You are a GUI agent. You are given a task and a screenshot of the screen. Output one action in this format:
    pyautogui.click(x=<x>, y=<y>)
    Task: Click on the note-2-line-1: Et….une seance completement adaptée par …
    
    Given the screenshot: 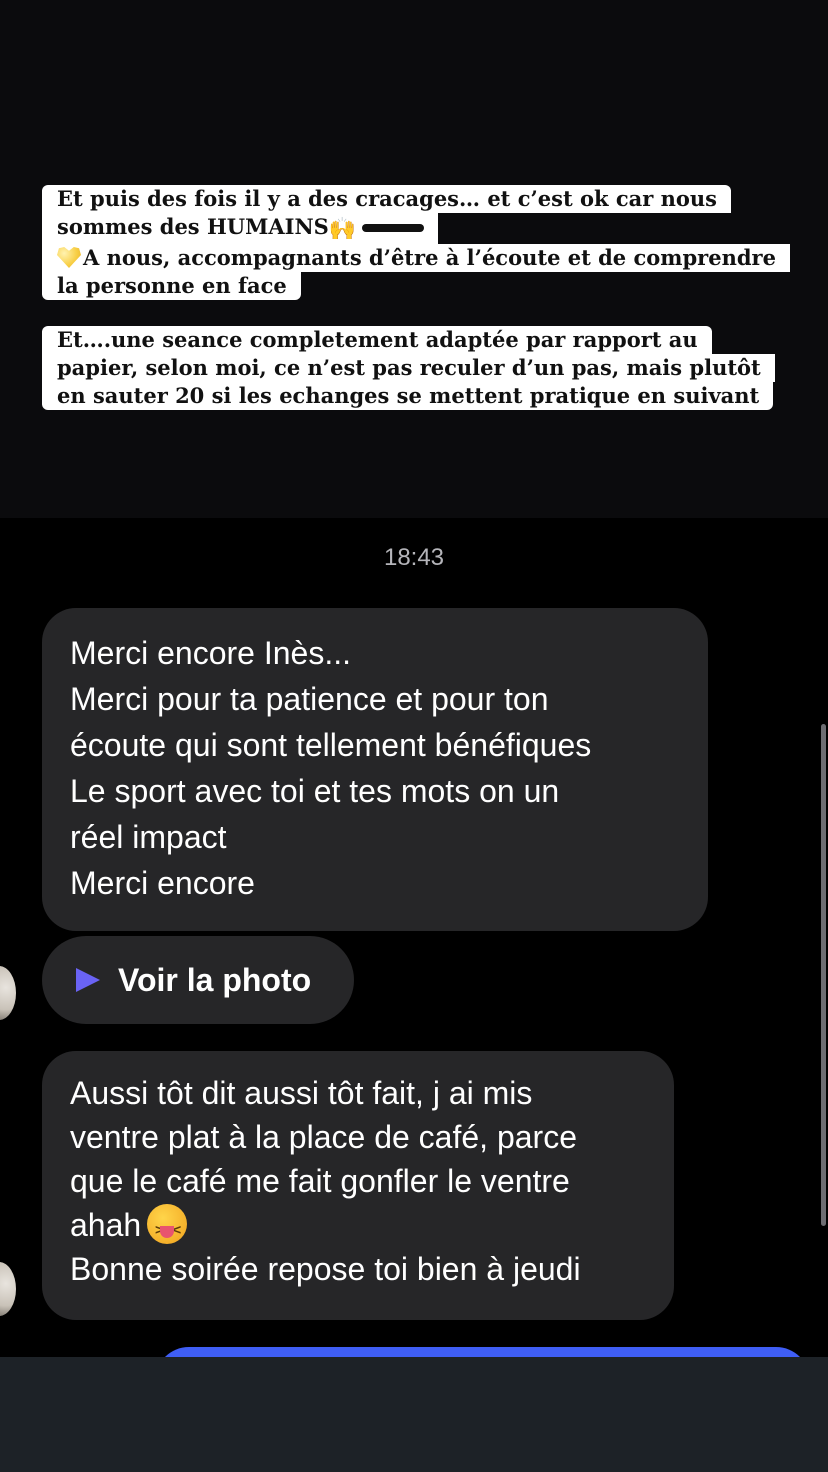 What is the action you would take?
    pyautogui.click(x=377, y=340)
    